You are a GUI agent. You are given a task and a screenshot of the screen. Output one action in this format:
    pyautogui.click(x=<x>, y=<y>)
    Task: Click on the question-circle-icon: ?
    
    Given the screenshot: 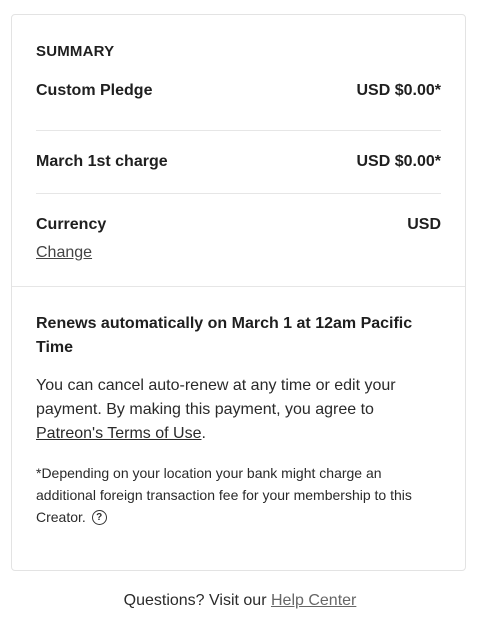 What is the action you would take?
    pyautogui.click(x=99, y=517)
    